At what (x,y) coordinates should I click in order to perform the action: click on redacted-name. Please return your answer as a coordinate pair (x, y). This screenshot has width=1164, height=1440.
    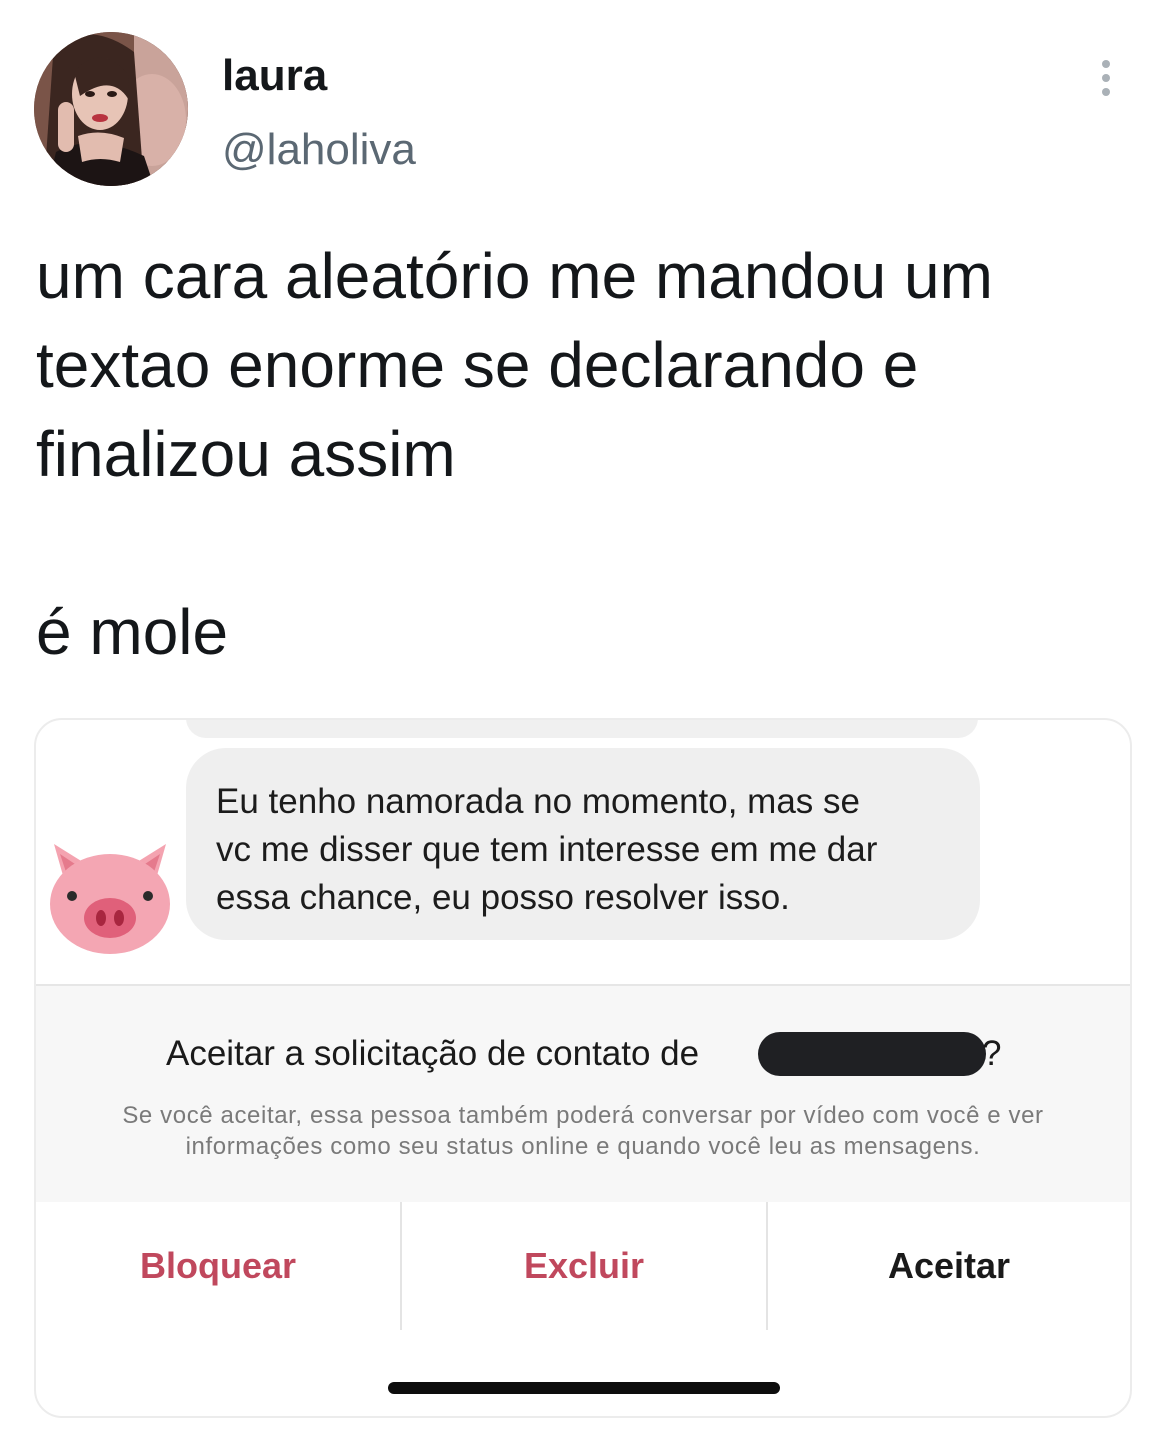
    Looking at the image, I should click on (872, 1054).